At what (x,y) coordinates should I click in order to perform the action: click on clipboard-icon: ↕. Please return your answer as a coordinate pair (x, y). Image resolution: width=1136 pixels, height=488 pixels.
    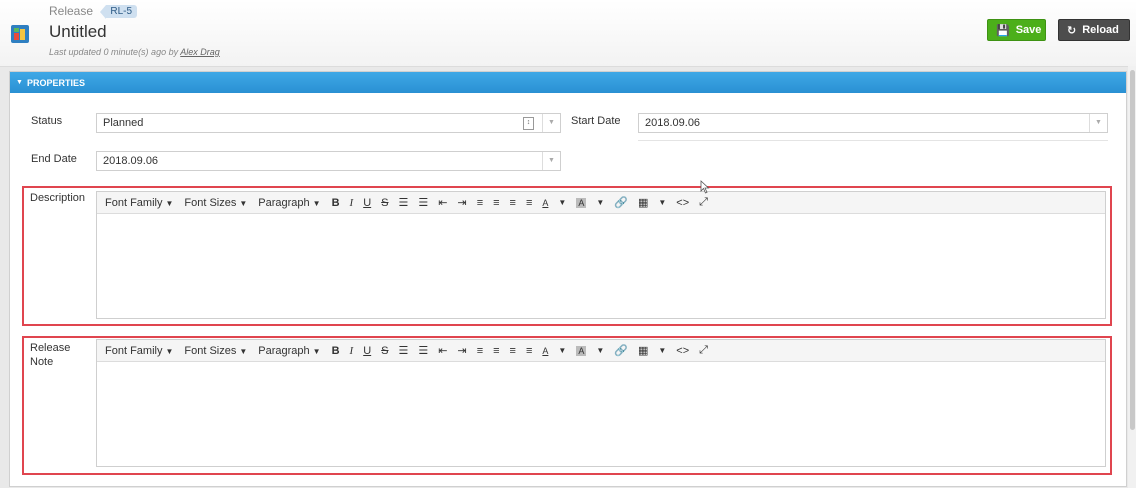
    Looking at the image, I should click on (528, 123).